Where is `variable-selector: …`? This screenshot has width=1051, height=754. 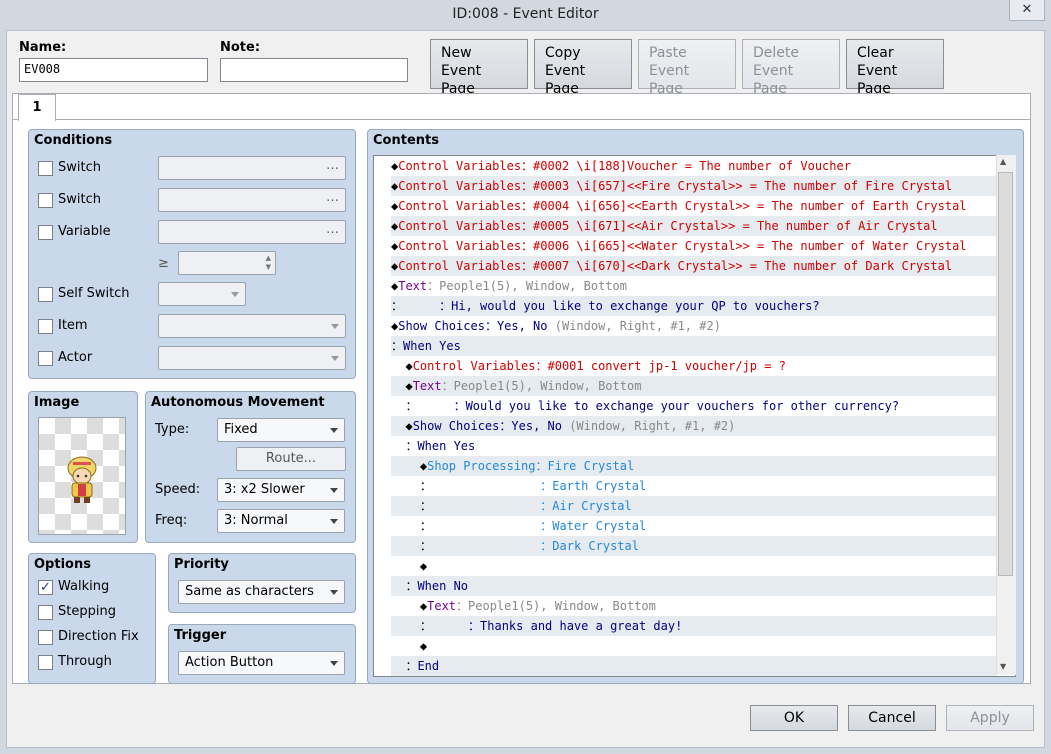 variable-selector: … is located at coordinates (252, 232).